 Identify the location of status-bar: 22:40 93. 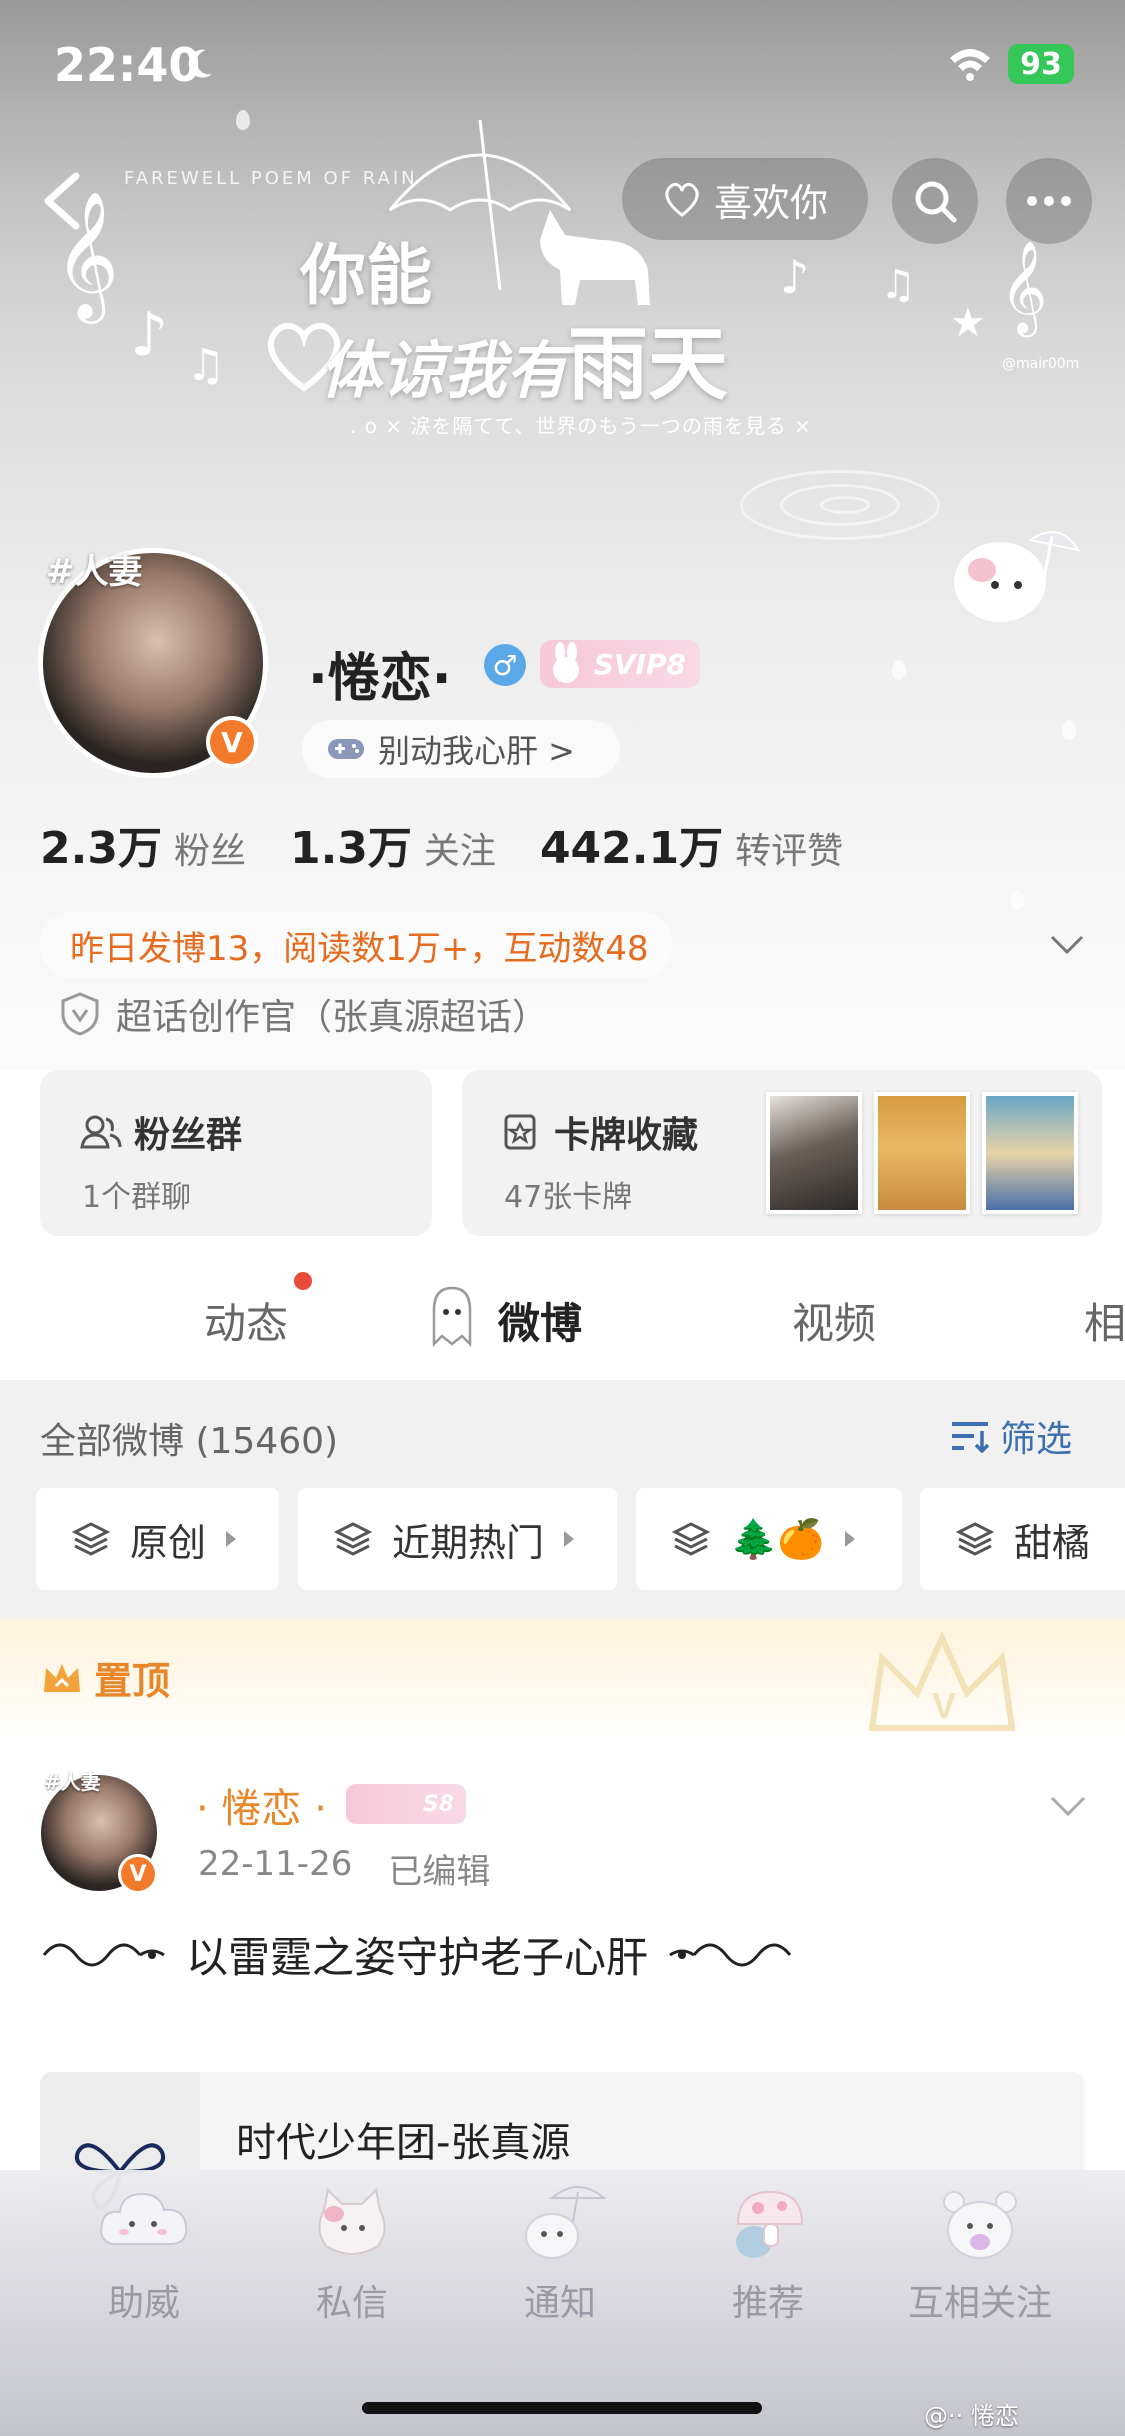
(562, 65).